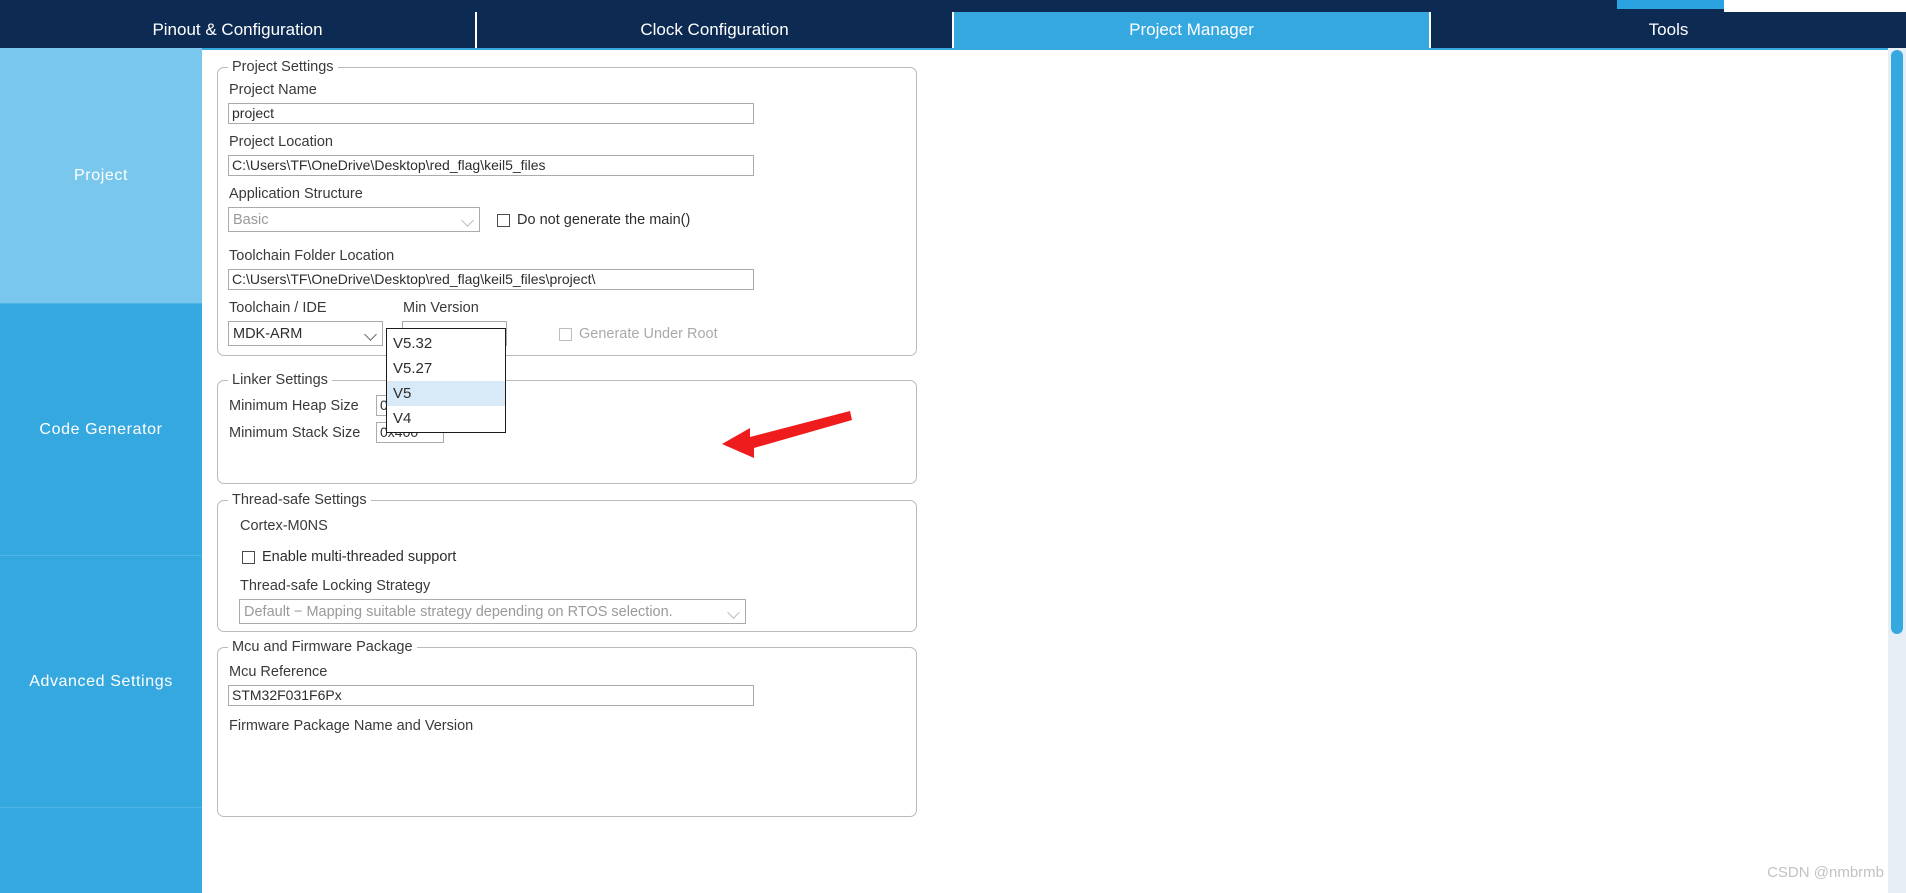 This screenshot has height=893, width=1906. Describe the element at coordinates (299, 500) in the screenshot. I see `thread-safe-settings-group-title: Thread-safe Settings` at that location.